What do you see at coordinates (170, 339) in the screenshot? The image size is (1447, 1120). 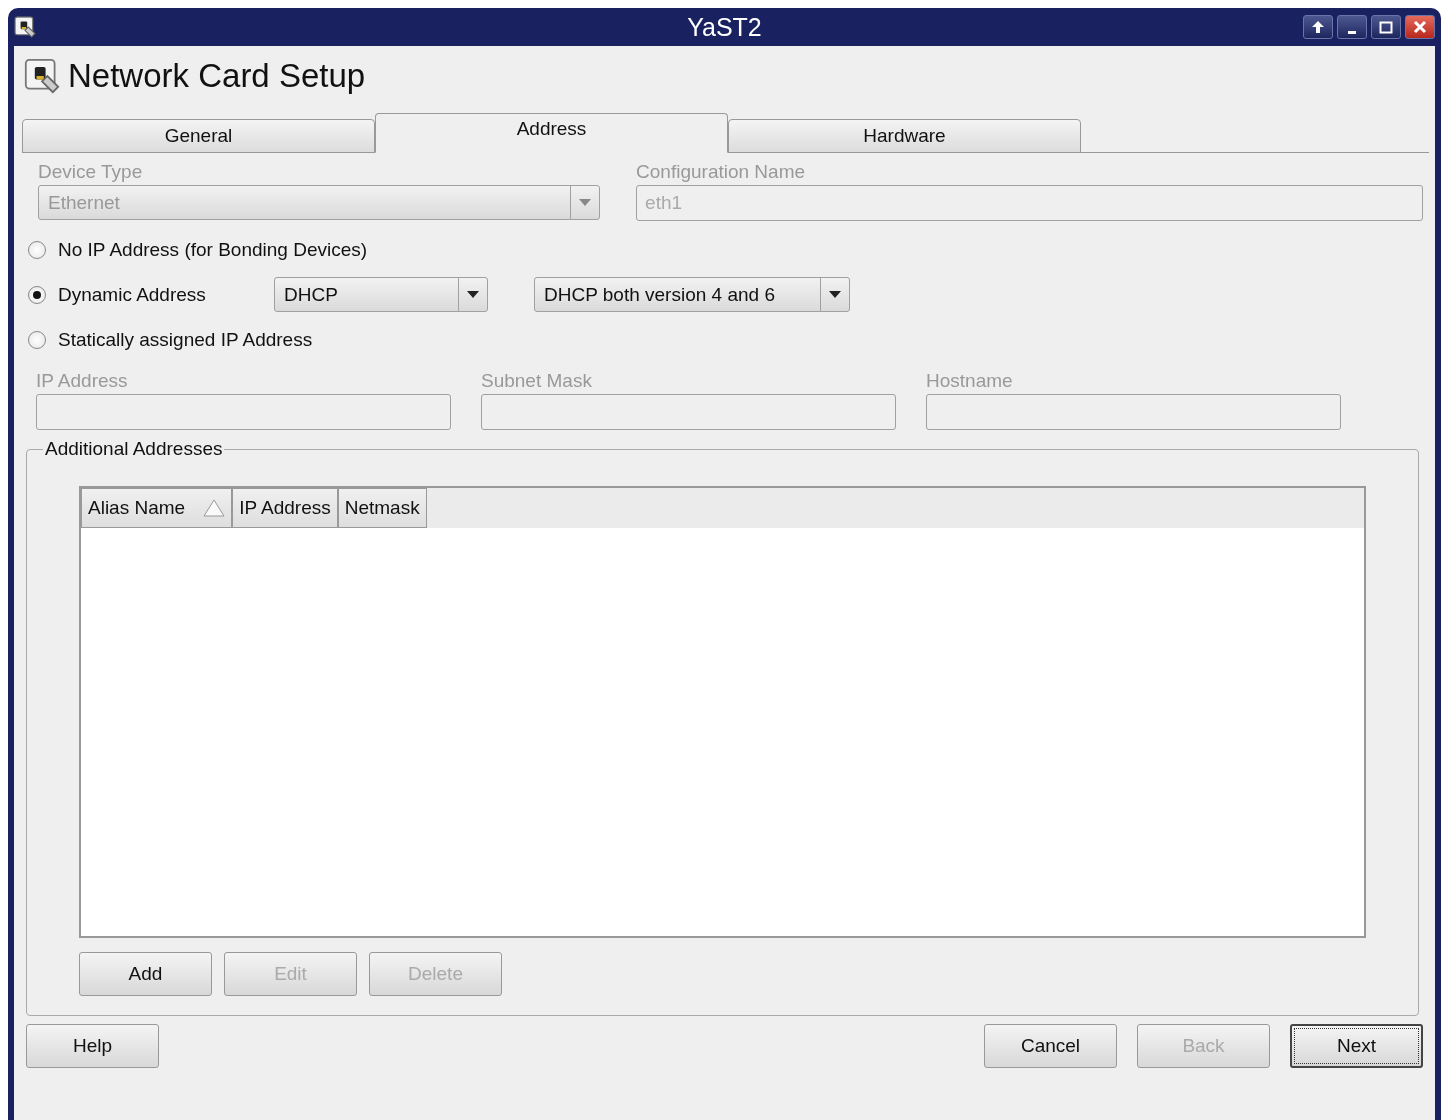 I see `radio-button: Statically assigned IP Address` at bounding box center [170, 339].